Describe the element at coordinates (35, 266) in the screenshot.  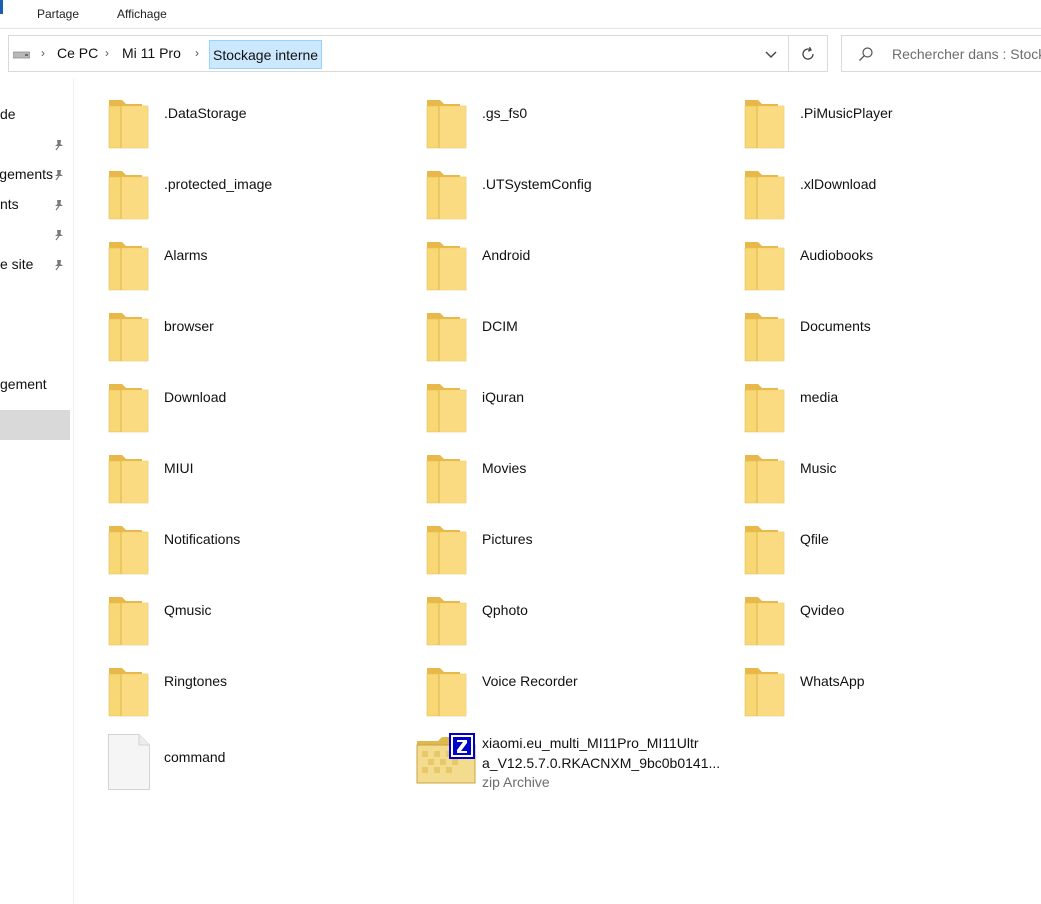
I see `nav-item-6: e site` at that location.